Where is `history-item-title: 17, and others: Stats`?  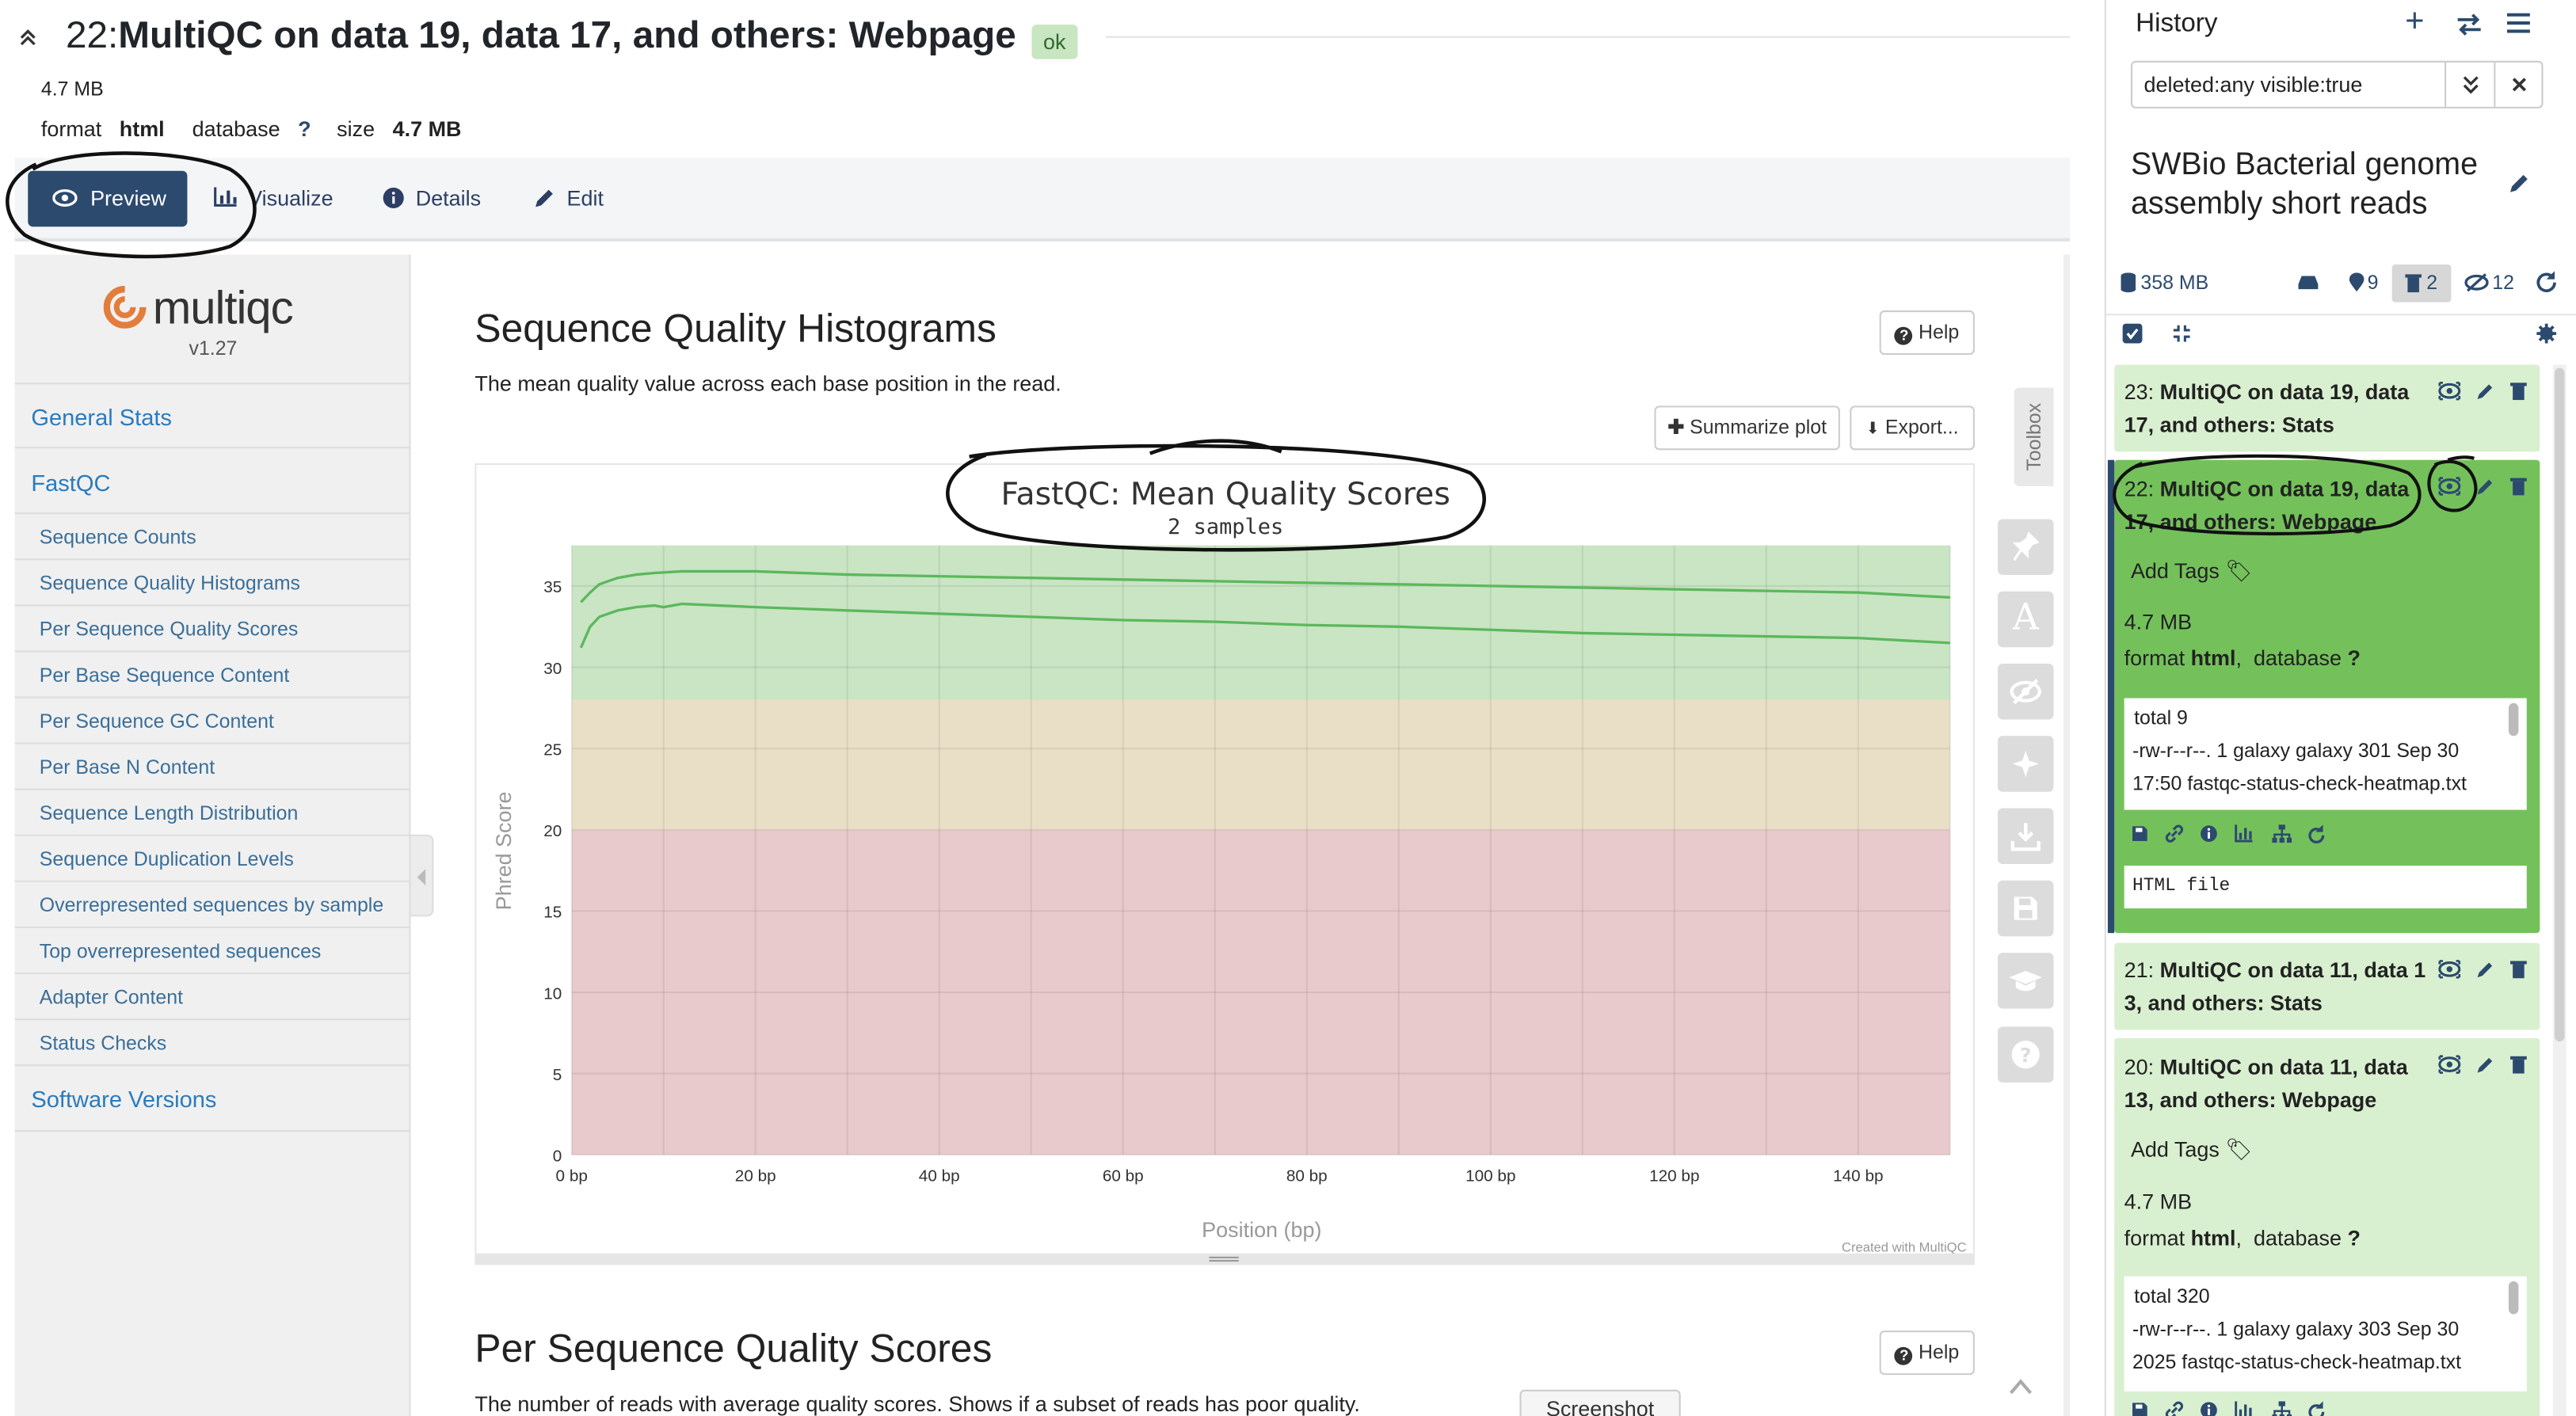
history-item-title: 17, and others: Stats is located at coordinates (2229, 425).